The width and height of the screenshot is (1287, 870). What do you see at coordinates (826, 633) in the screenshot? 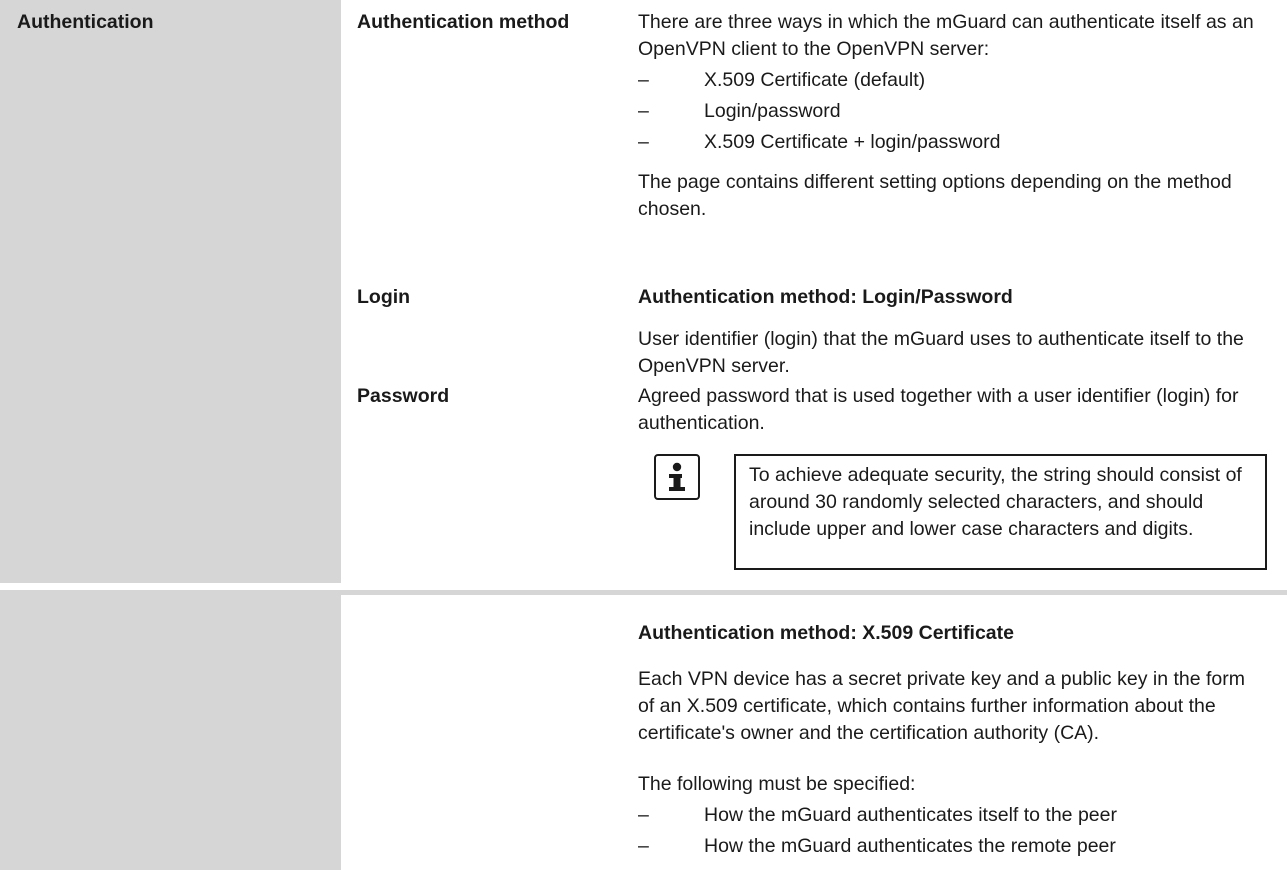
I see `x509-heading: Authentication method: X.509 Certificate` at bounding box center [826, 633].